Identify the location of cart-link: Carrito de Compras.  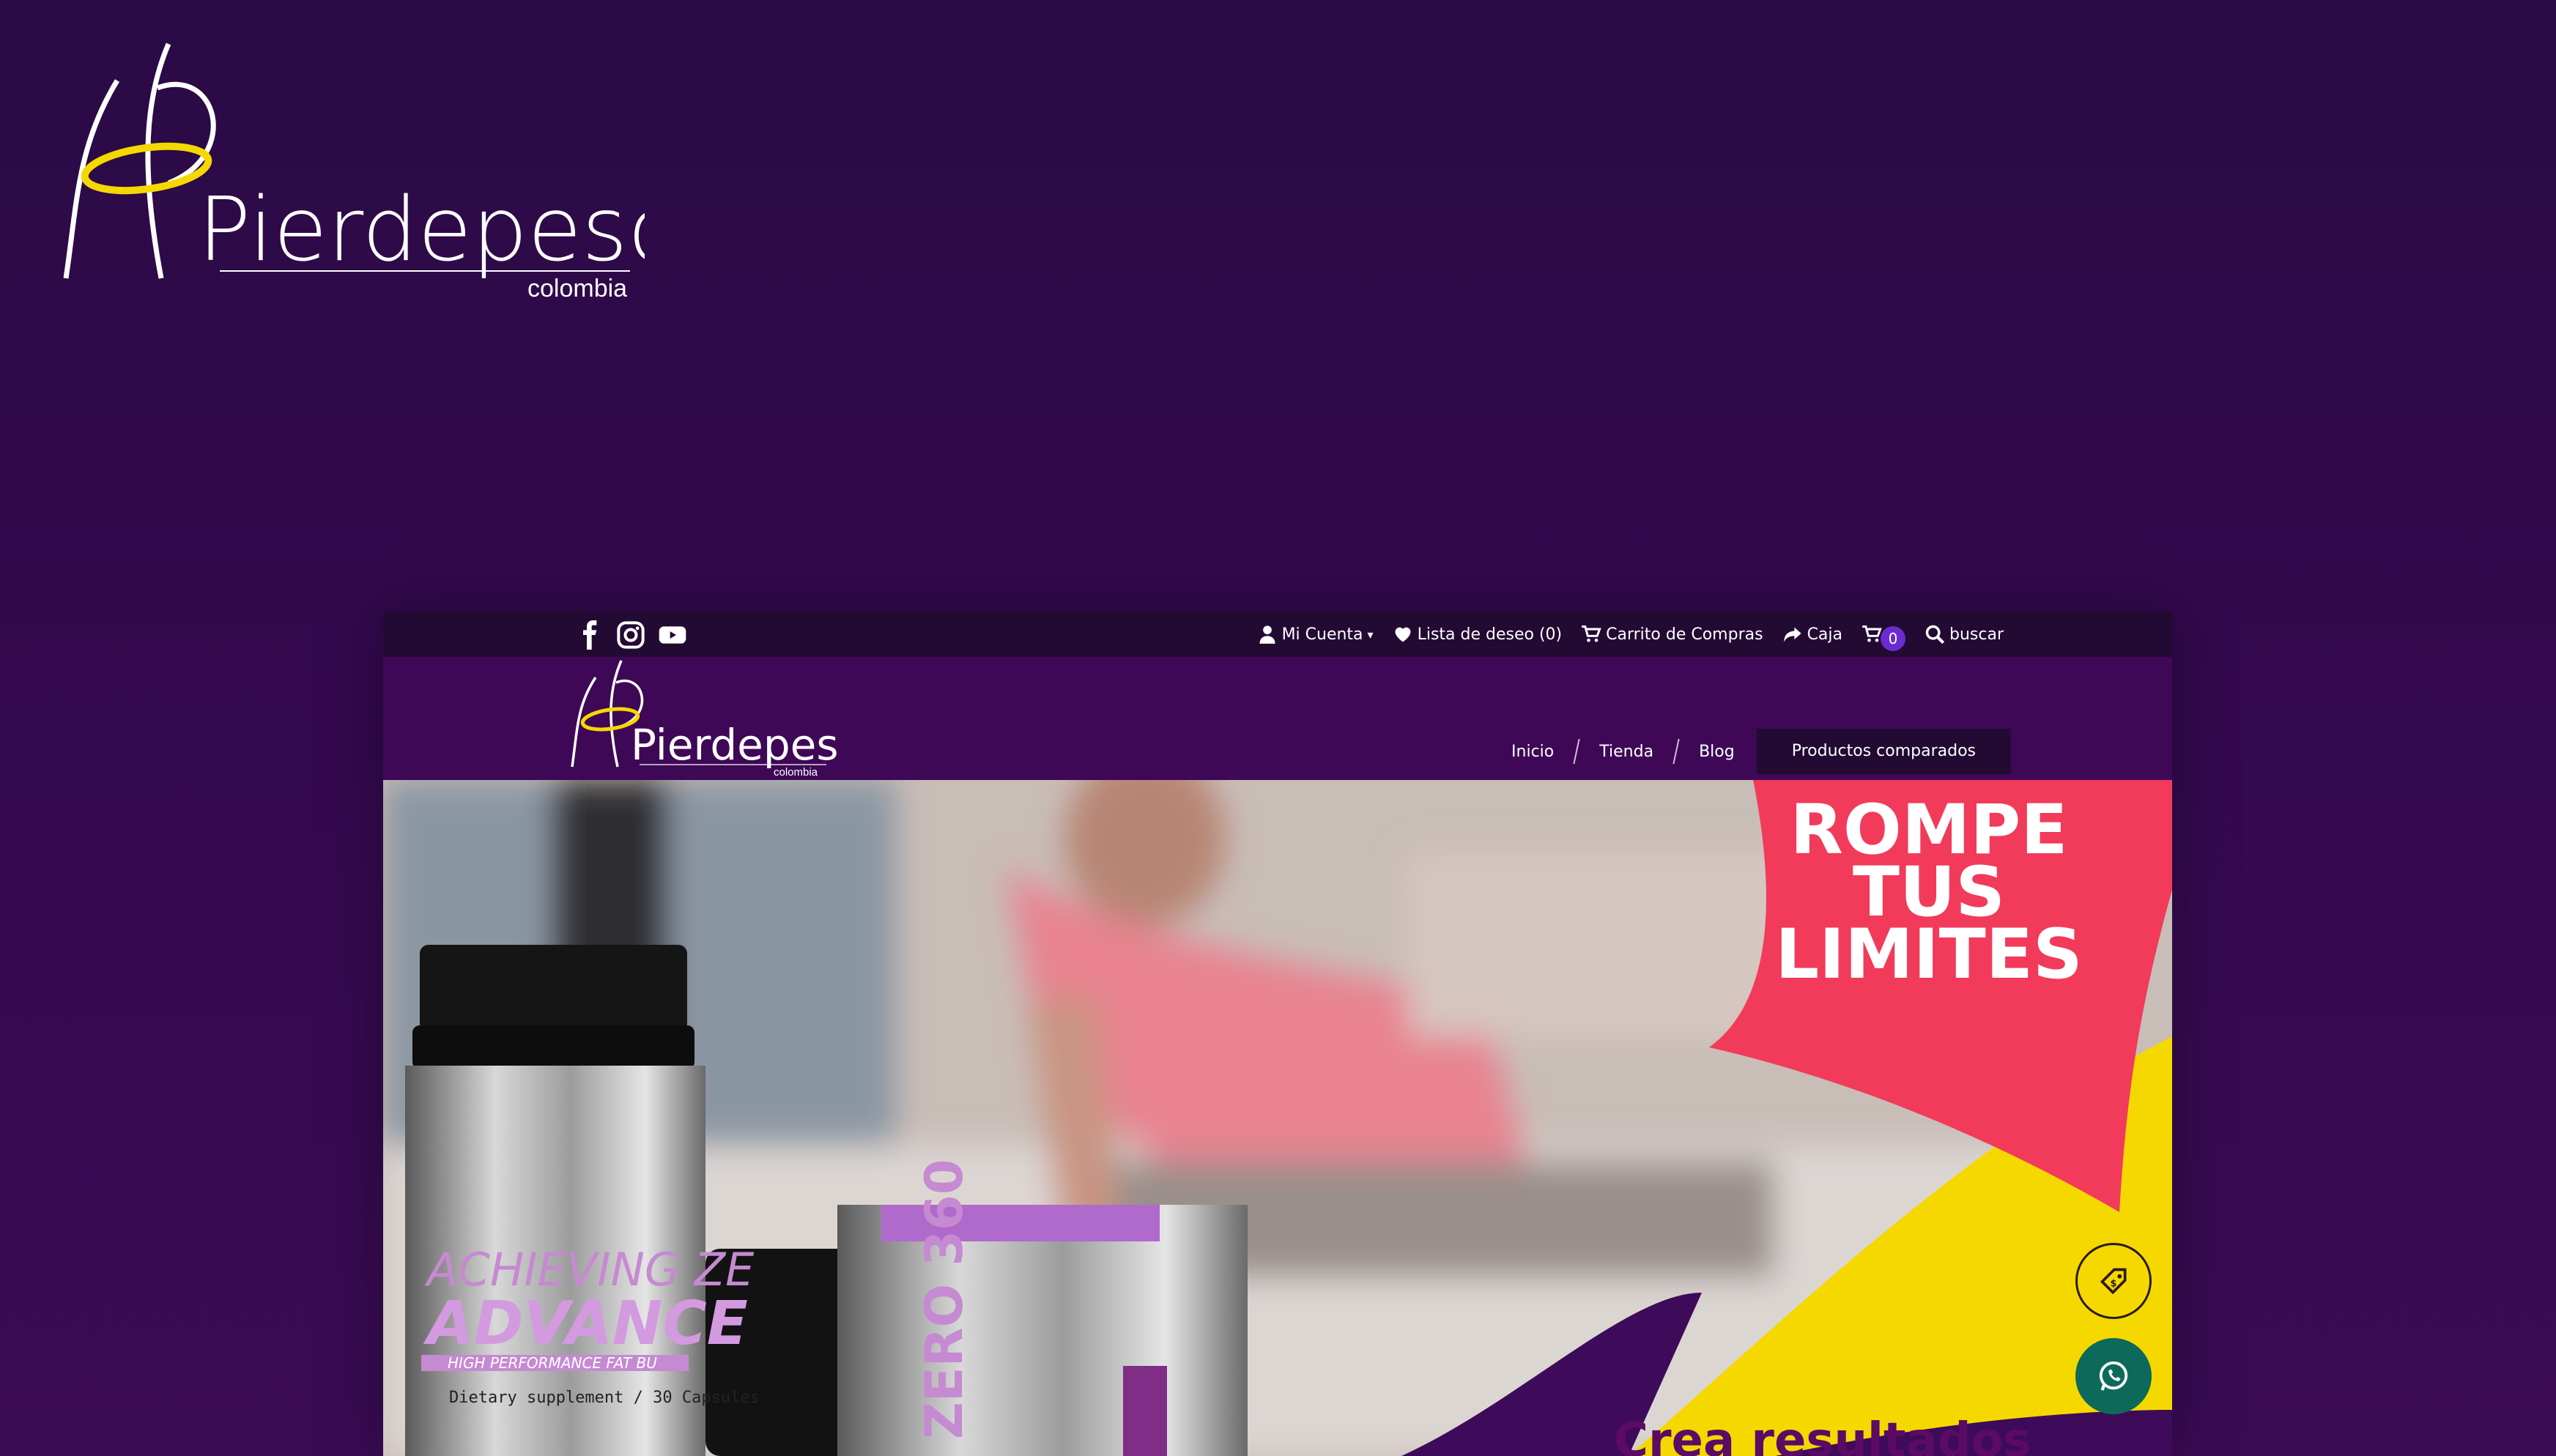
(1672, 634).